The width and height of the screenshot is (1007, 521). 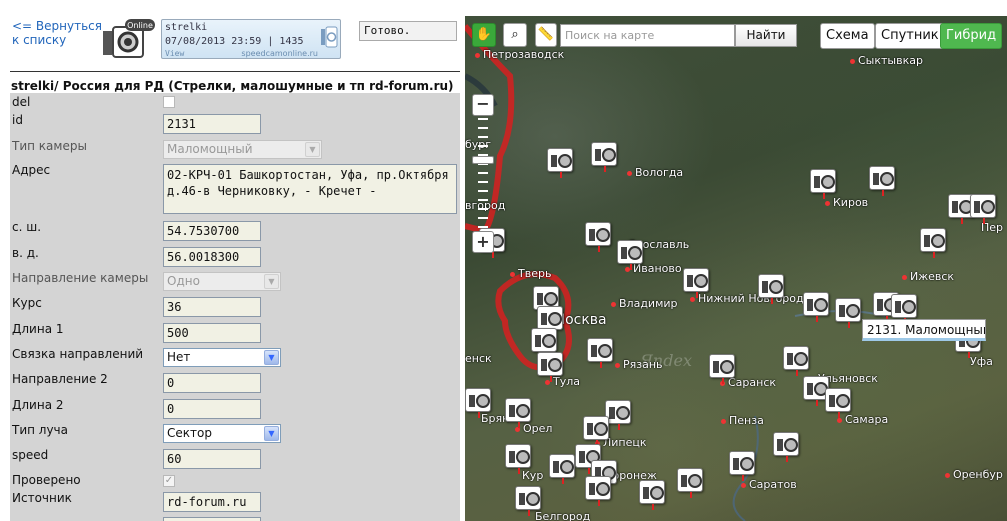 What do you see at coordinates (546, 35) in the screenshot?
I see `ruler-tool-icon: 📏` at bounding box center [546, 35].